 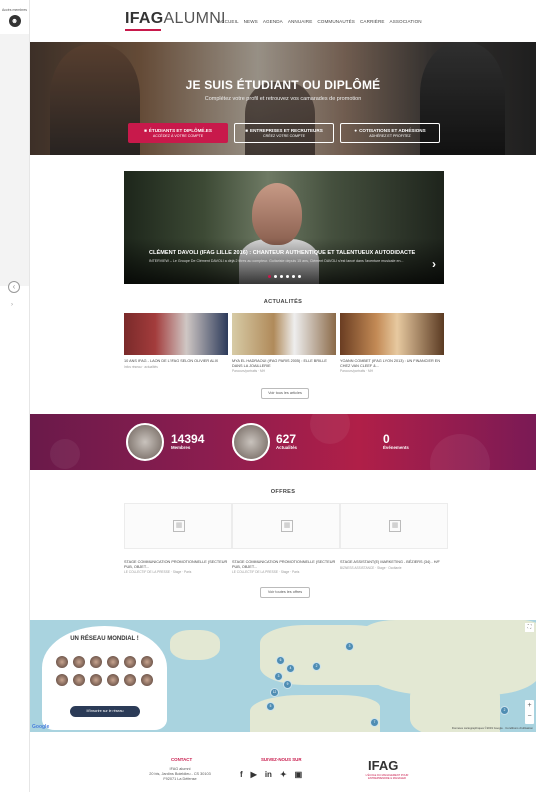 I want to click on map-cluster: 9, so click(x=287, y=684).